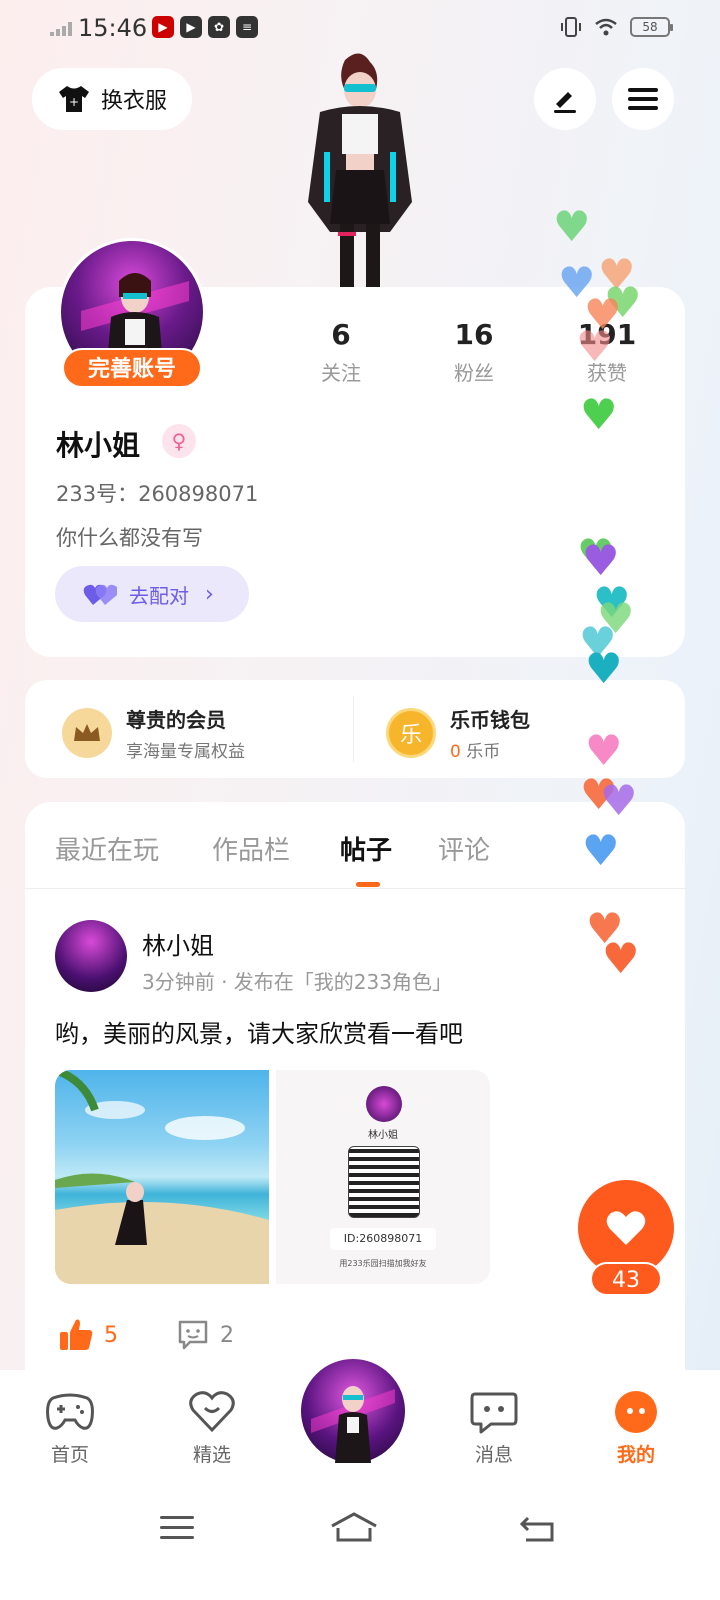  I want to click on post-text: 哟，美丽的风景，请大家欣赏看一看吧, so click(259, 1034).